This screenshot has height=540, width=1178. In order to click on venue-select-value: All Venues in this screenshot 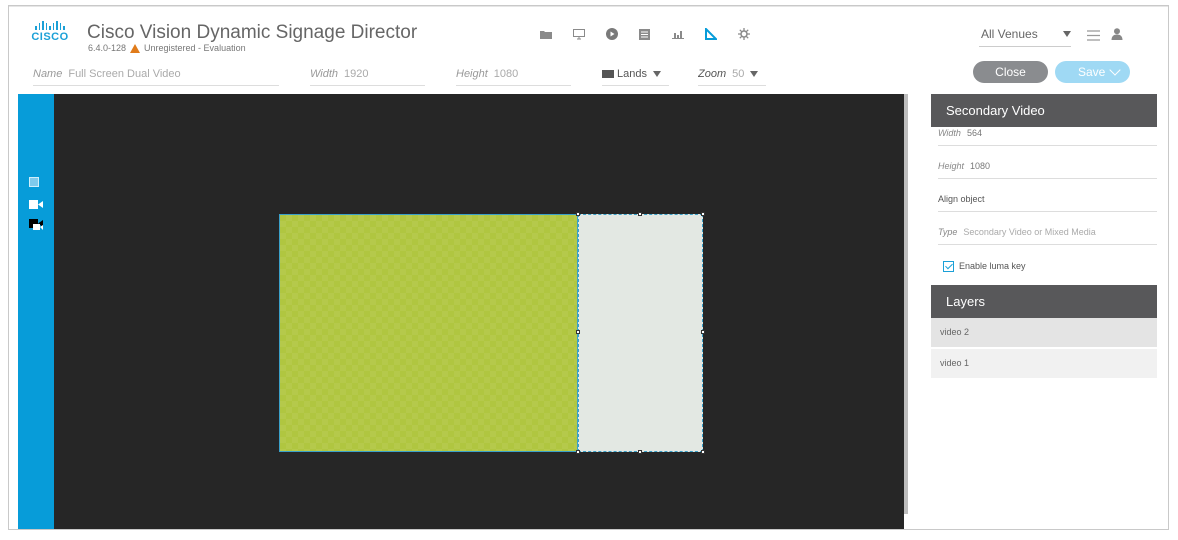, I will do `click(1009, 34)`.